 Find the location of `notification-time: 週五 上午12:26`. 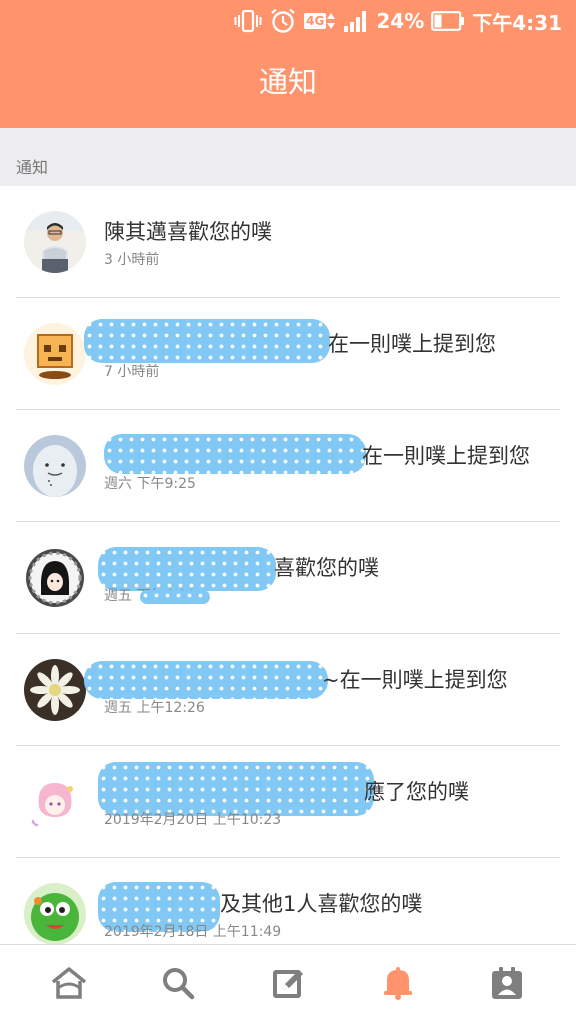

notification-time: 週五 上午12:26 is located at coordinates (154, 708).